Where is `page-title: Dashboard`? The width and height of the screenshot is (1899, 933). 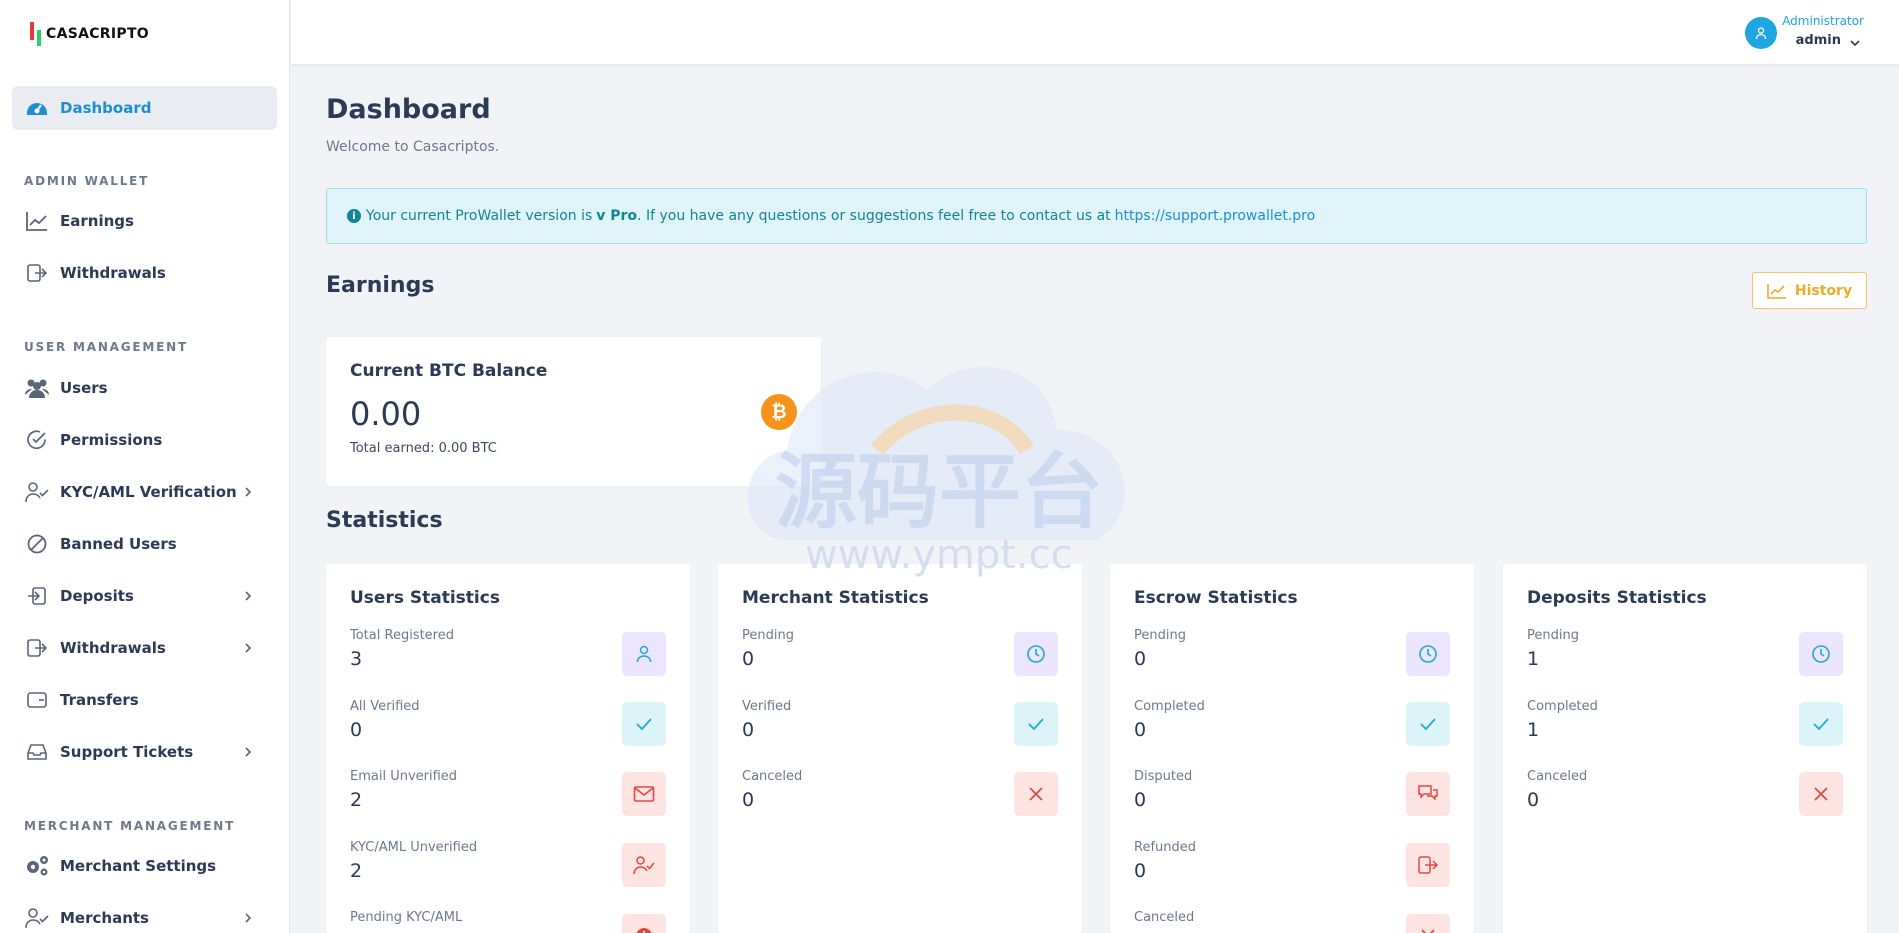 page-title: Dashboard is located at coordinates (408, 109).